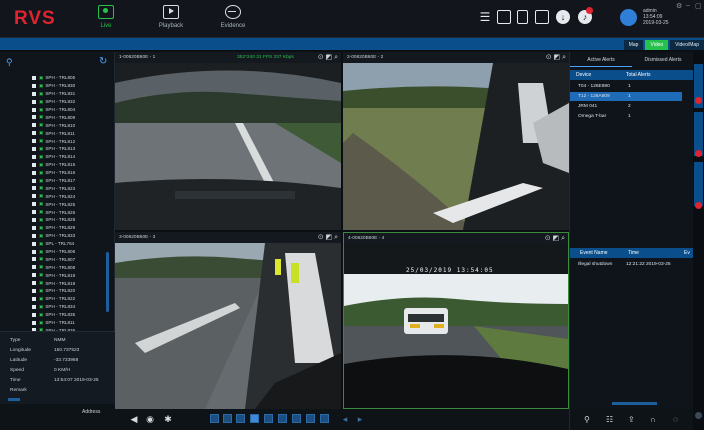 The height and width of the screenshot is (430, 704). I want to click on alert-row: Omega T-bar 1, so click(626, 116).